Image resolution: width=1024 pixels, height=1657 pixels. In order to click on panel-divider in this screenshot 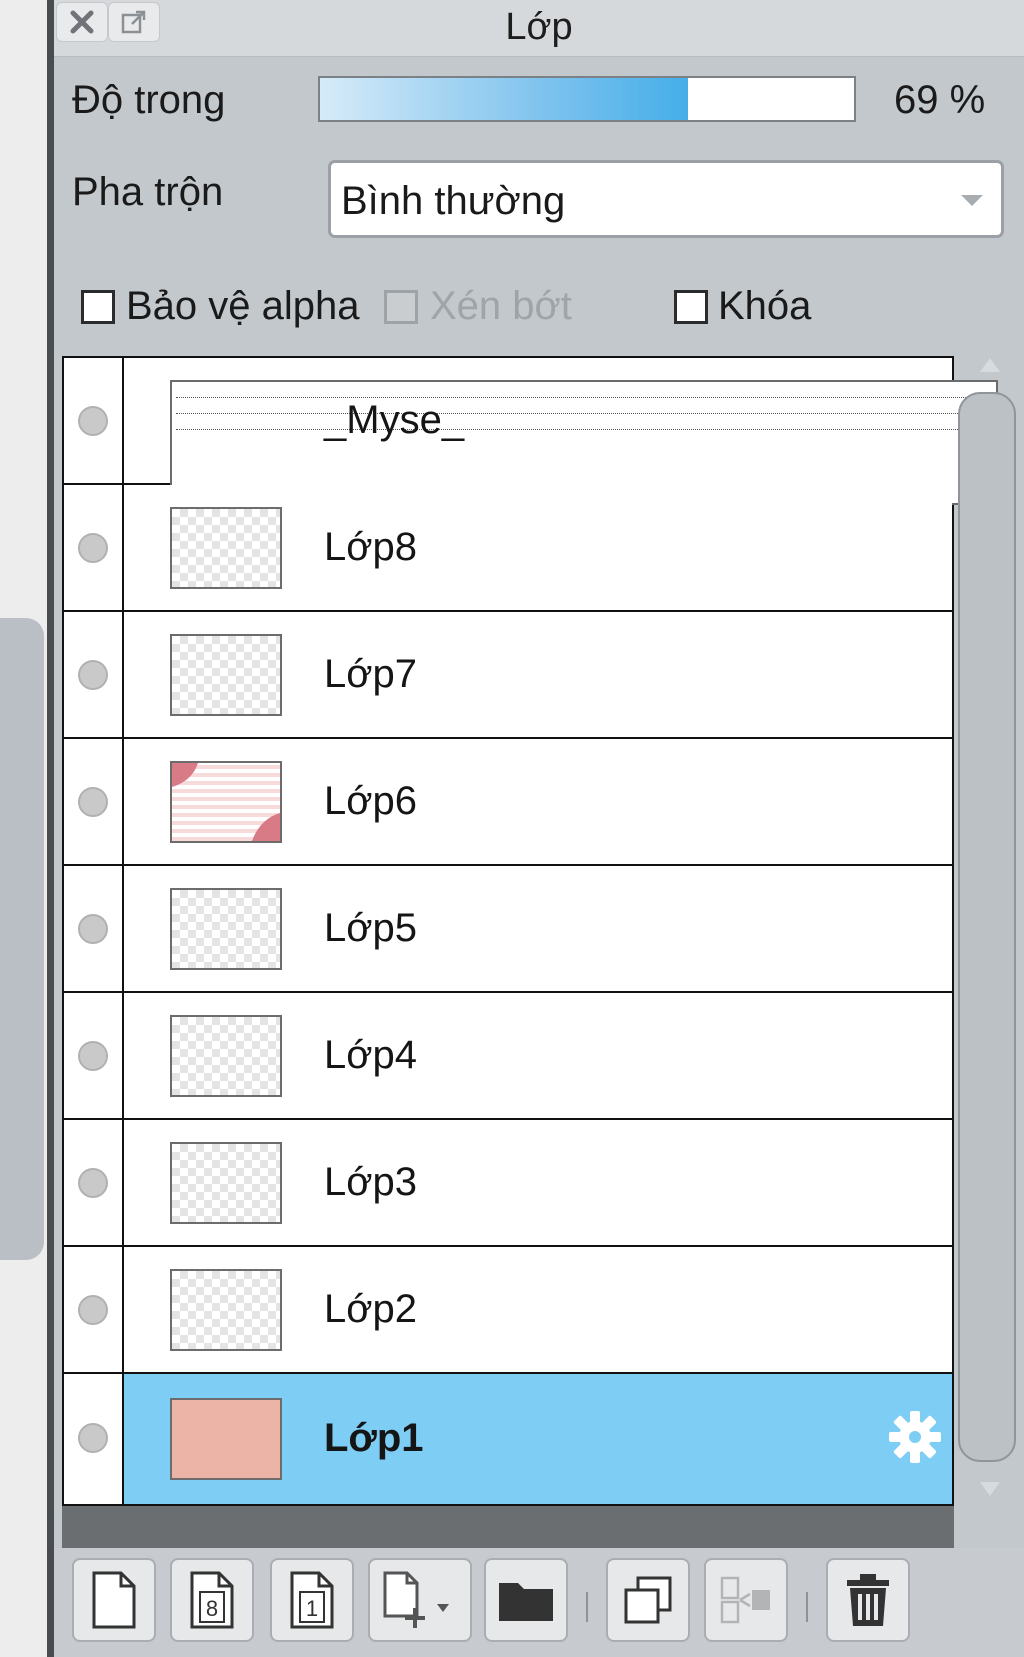, I will do `click(50, 828)`.